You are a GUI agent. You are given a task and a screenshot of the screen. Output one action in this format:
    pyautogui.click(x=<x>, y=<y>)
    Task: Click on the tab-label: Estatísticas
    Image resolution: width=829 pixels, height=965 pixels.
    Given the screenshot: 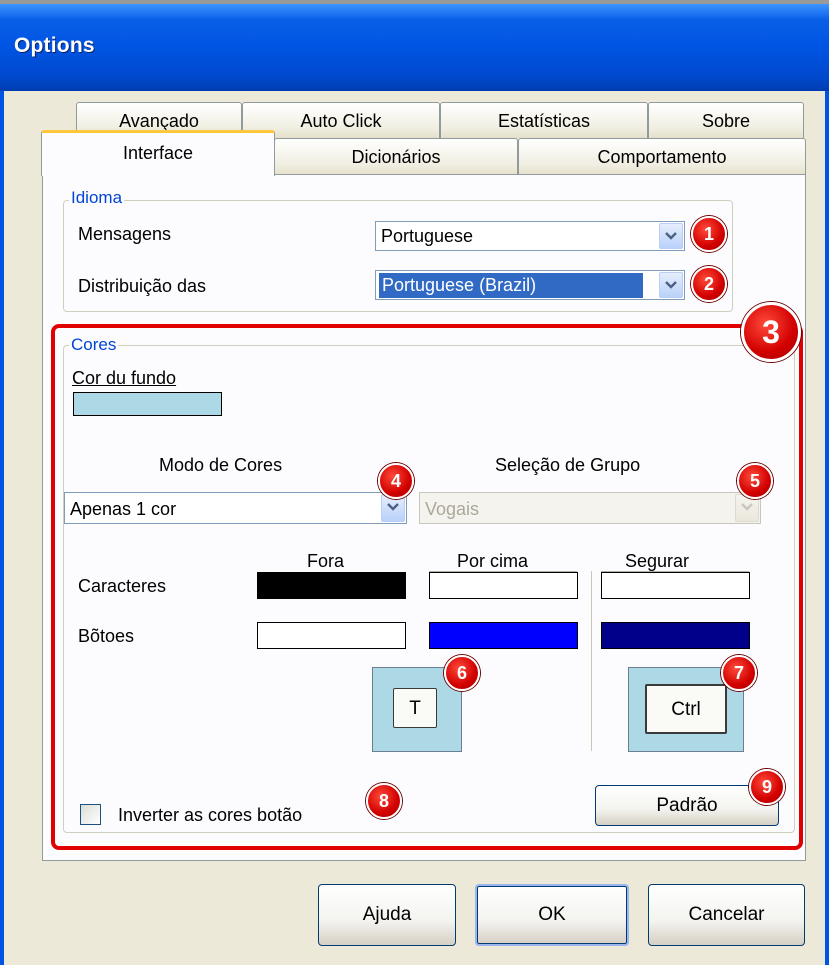 What is the action you would take?
    pyautogui.click(x=544, y=121)
    